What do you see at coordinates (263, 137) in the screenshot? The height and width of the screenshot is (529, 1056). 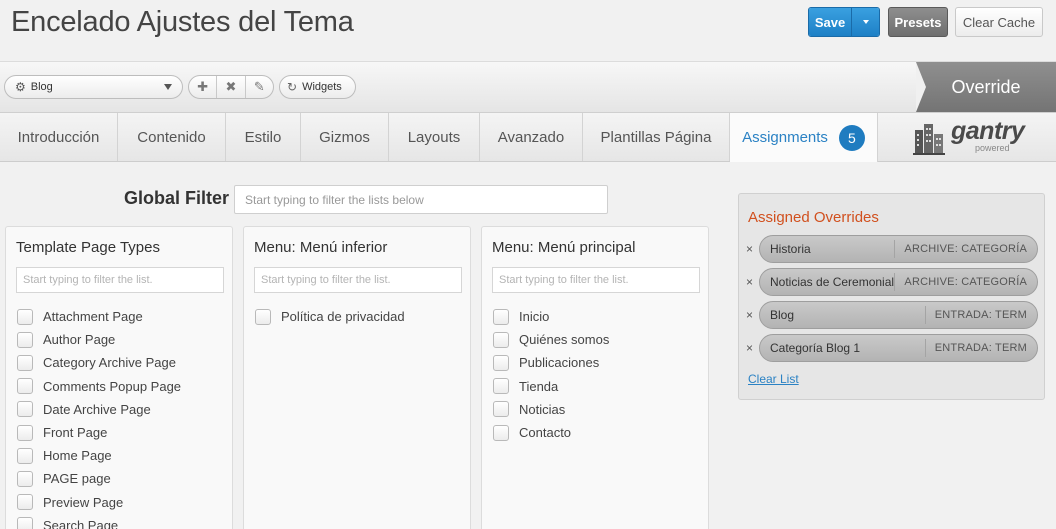 I see `tab-estilo: Estilo` at bounding box center [263, 137].